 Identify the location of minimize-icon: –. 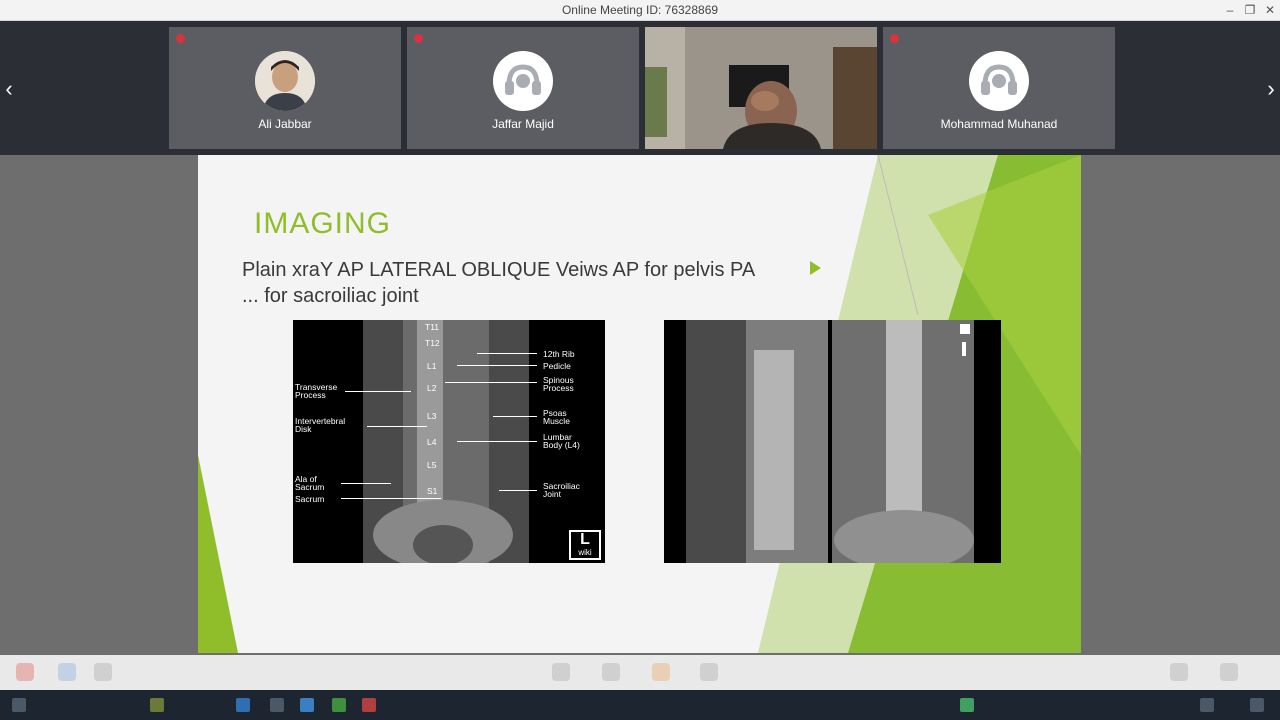
(1230, 10).